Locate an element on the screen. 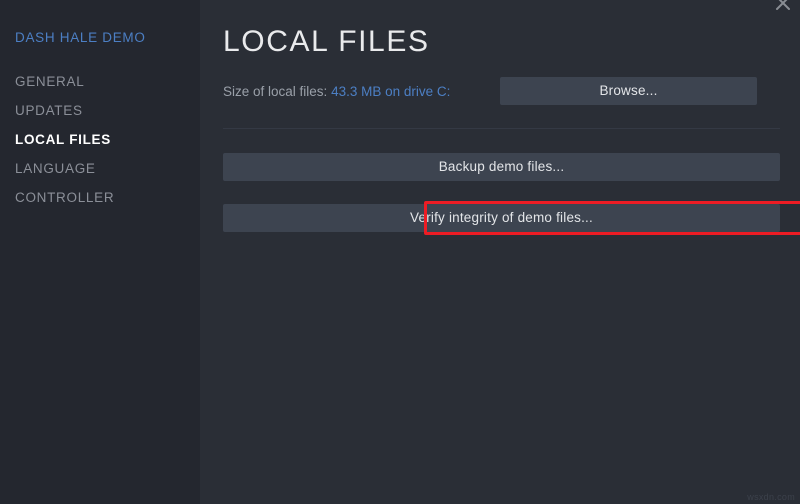 This screenshot has width=800, height=504. sidebar-item-controller: CONTROLLER is located at coordinates (100, 197).